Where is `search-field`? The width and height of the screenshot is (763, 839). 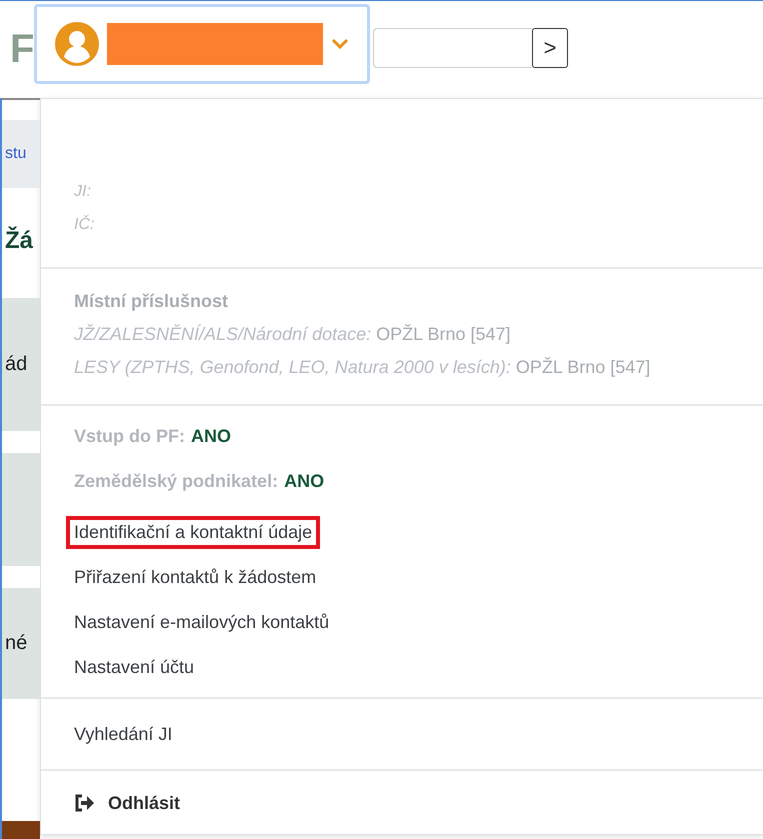 search-field is located at coordinates (452, 48).